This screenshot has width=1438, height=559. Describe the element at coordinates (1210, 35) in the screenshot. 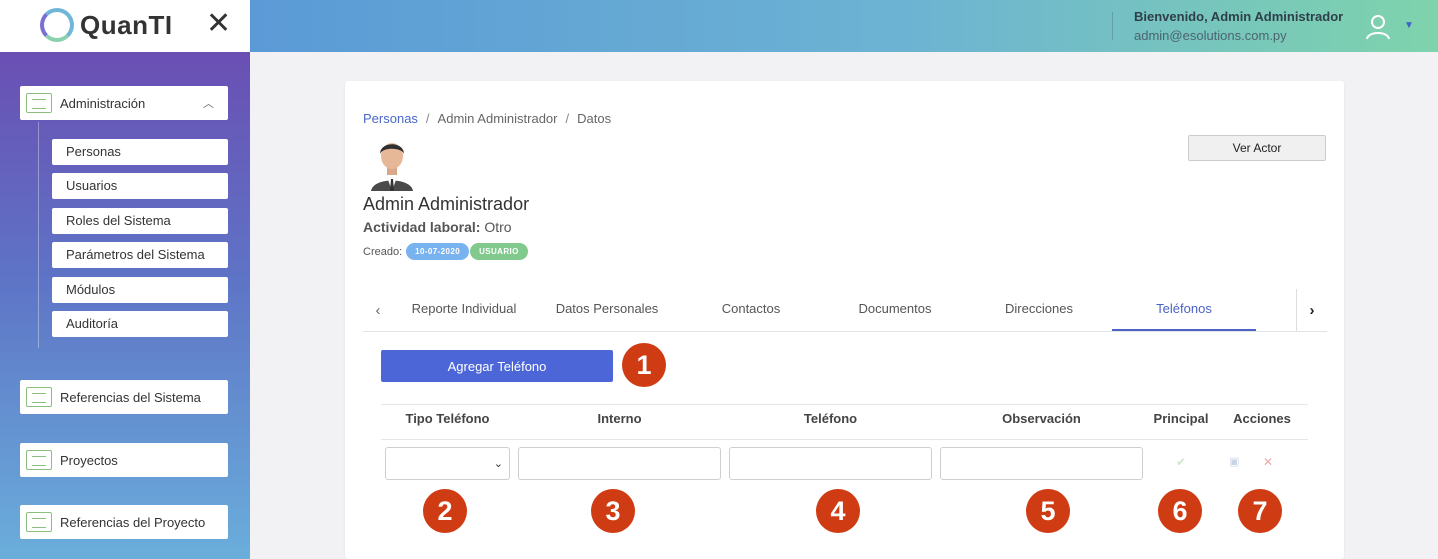

I see `user-email: admin@esolutions.com.py` at that location.